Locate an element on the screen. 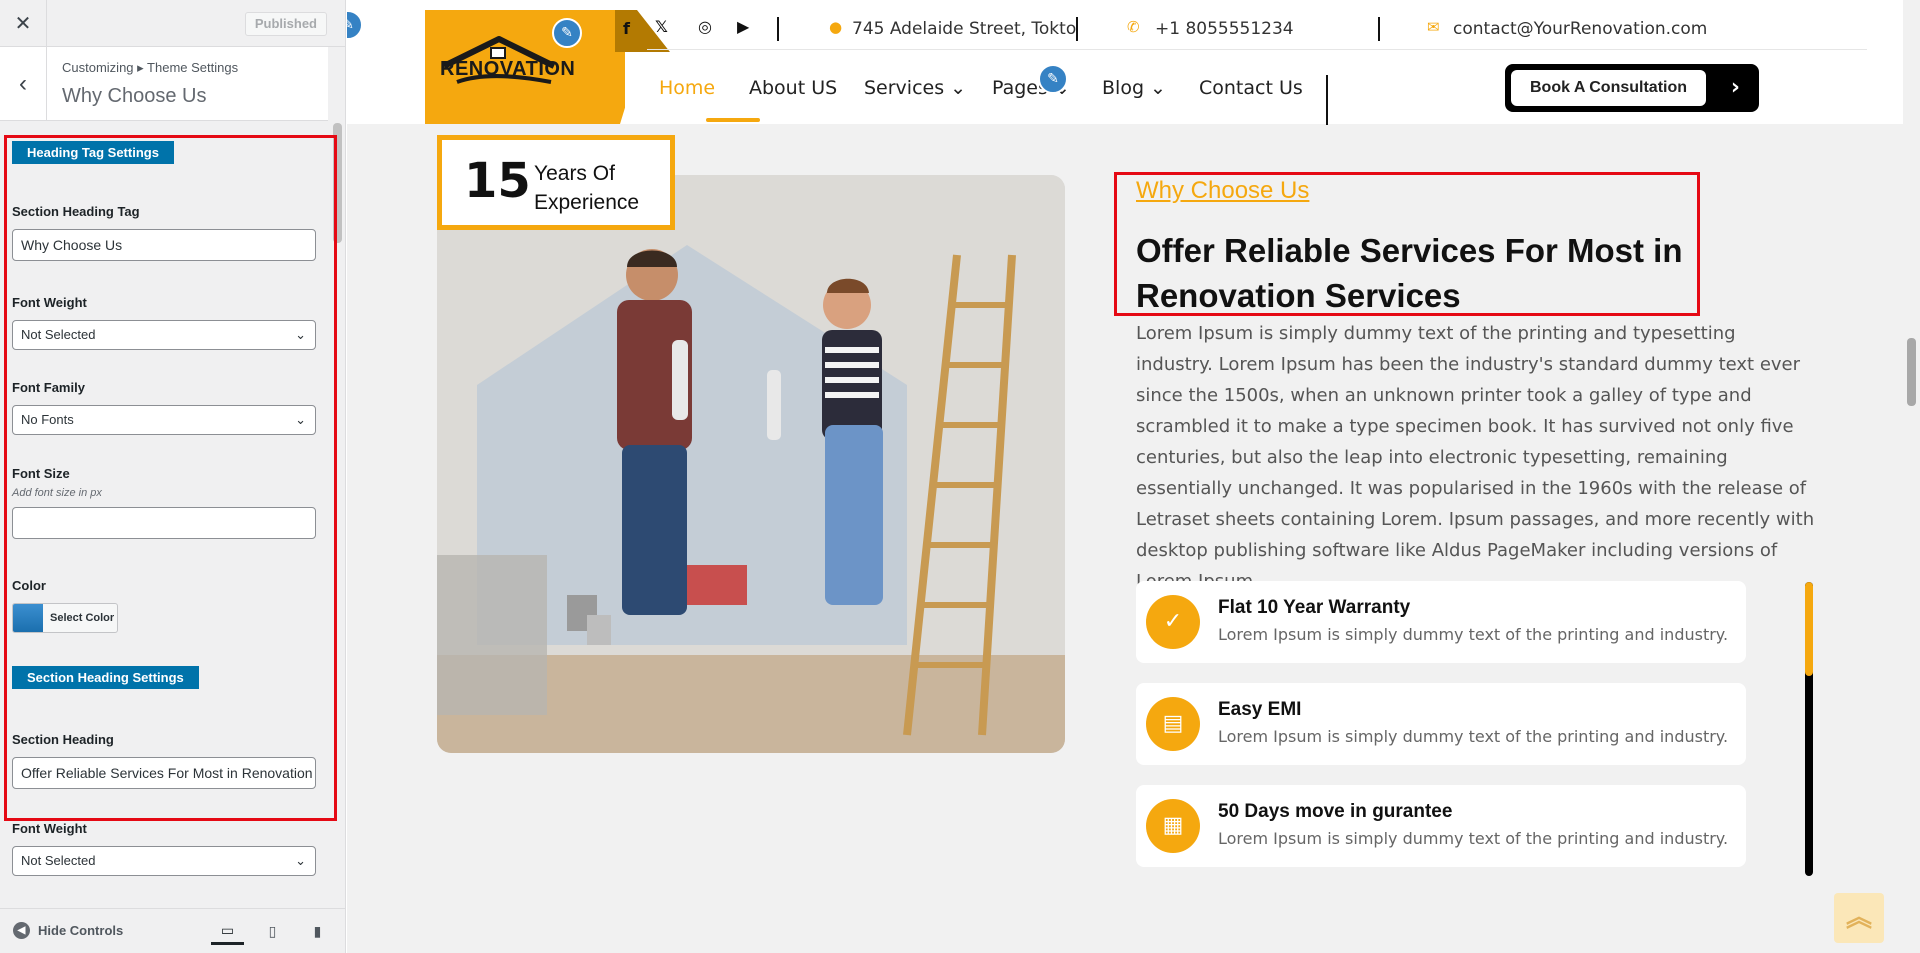 The image size is (1920, 953). location-pin-icon: ● is located at coordinates (836, 27).